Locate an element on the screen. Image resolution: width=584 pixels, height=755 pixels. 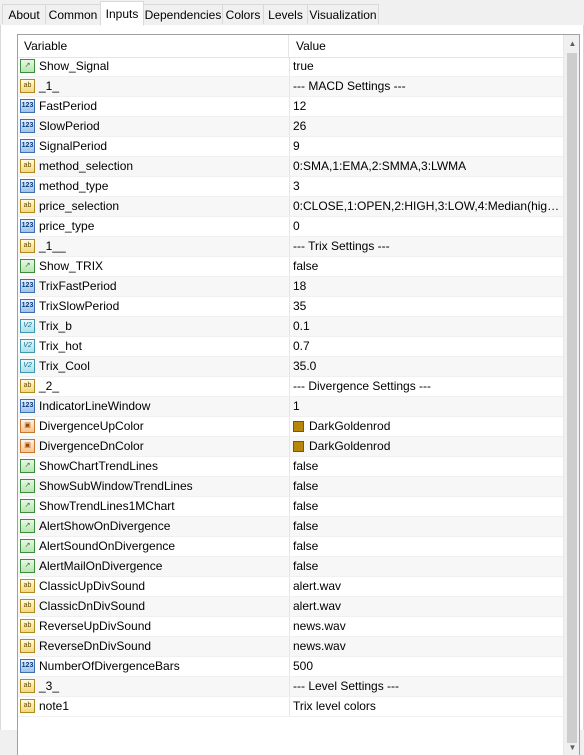
variable-name: Trix_b is located at coordinates (55, 326).